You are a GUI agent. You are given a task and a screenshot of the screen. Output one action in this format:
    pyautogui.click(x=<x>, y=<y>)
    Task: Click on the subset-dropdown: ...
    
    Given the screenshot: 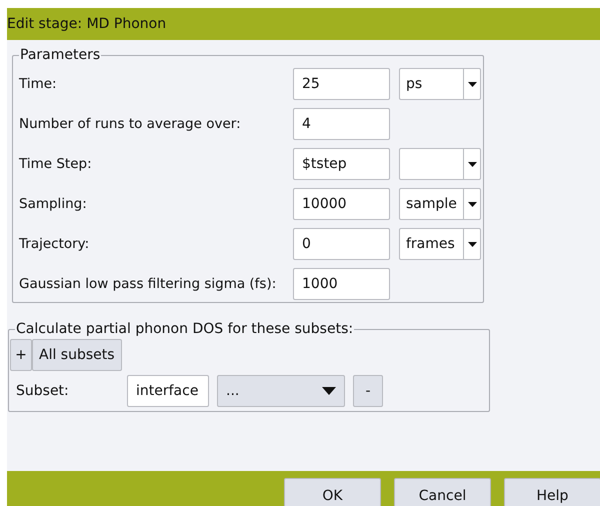 What is the action you would take?
    pyautogui.click(x=281, y=391)
    